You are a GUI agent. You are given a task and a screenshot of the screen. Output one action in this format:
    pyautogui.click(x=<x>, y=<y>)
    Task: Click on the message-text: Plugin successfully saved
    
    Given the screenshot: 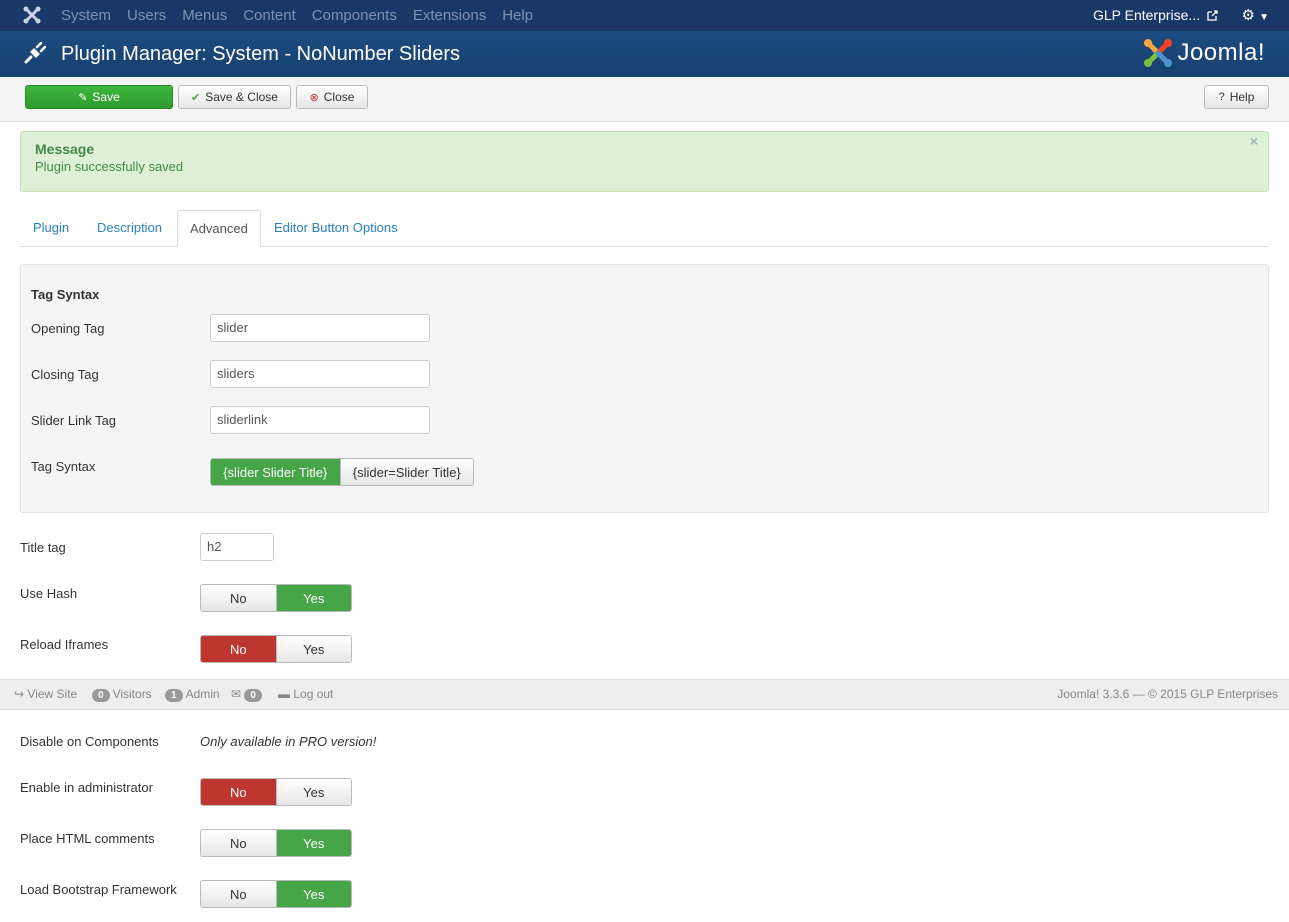 What is the action you would take?
    pyautogui.click(x=109, y=166)
    